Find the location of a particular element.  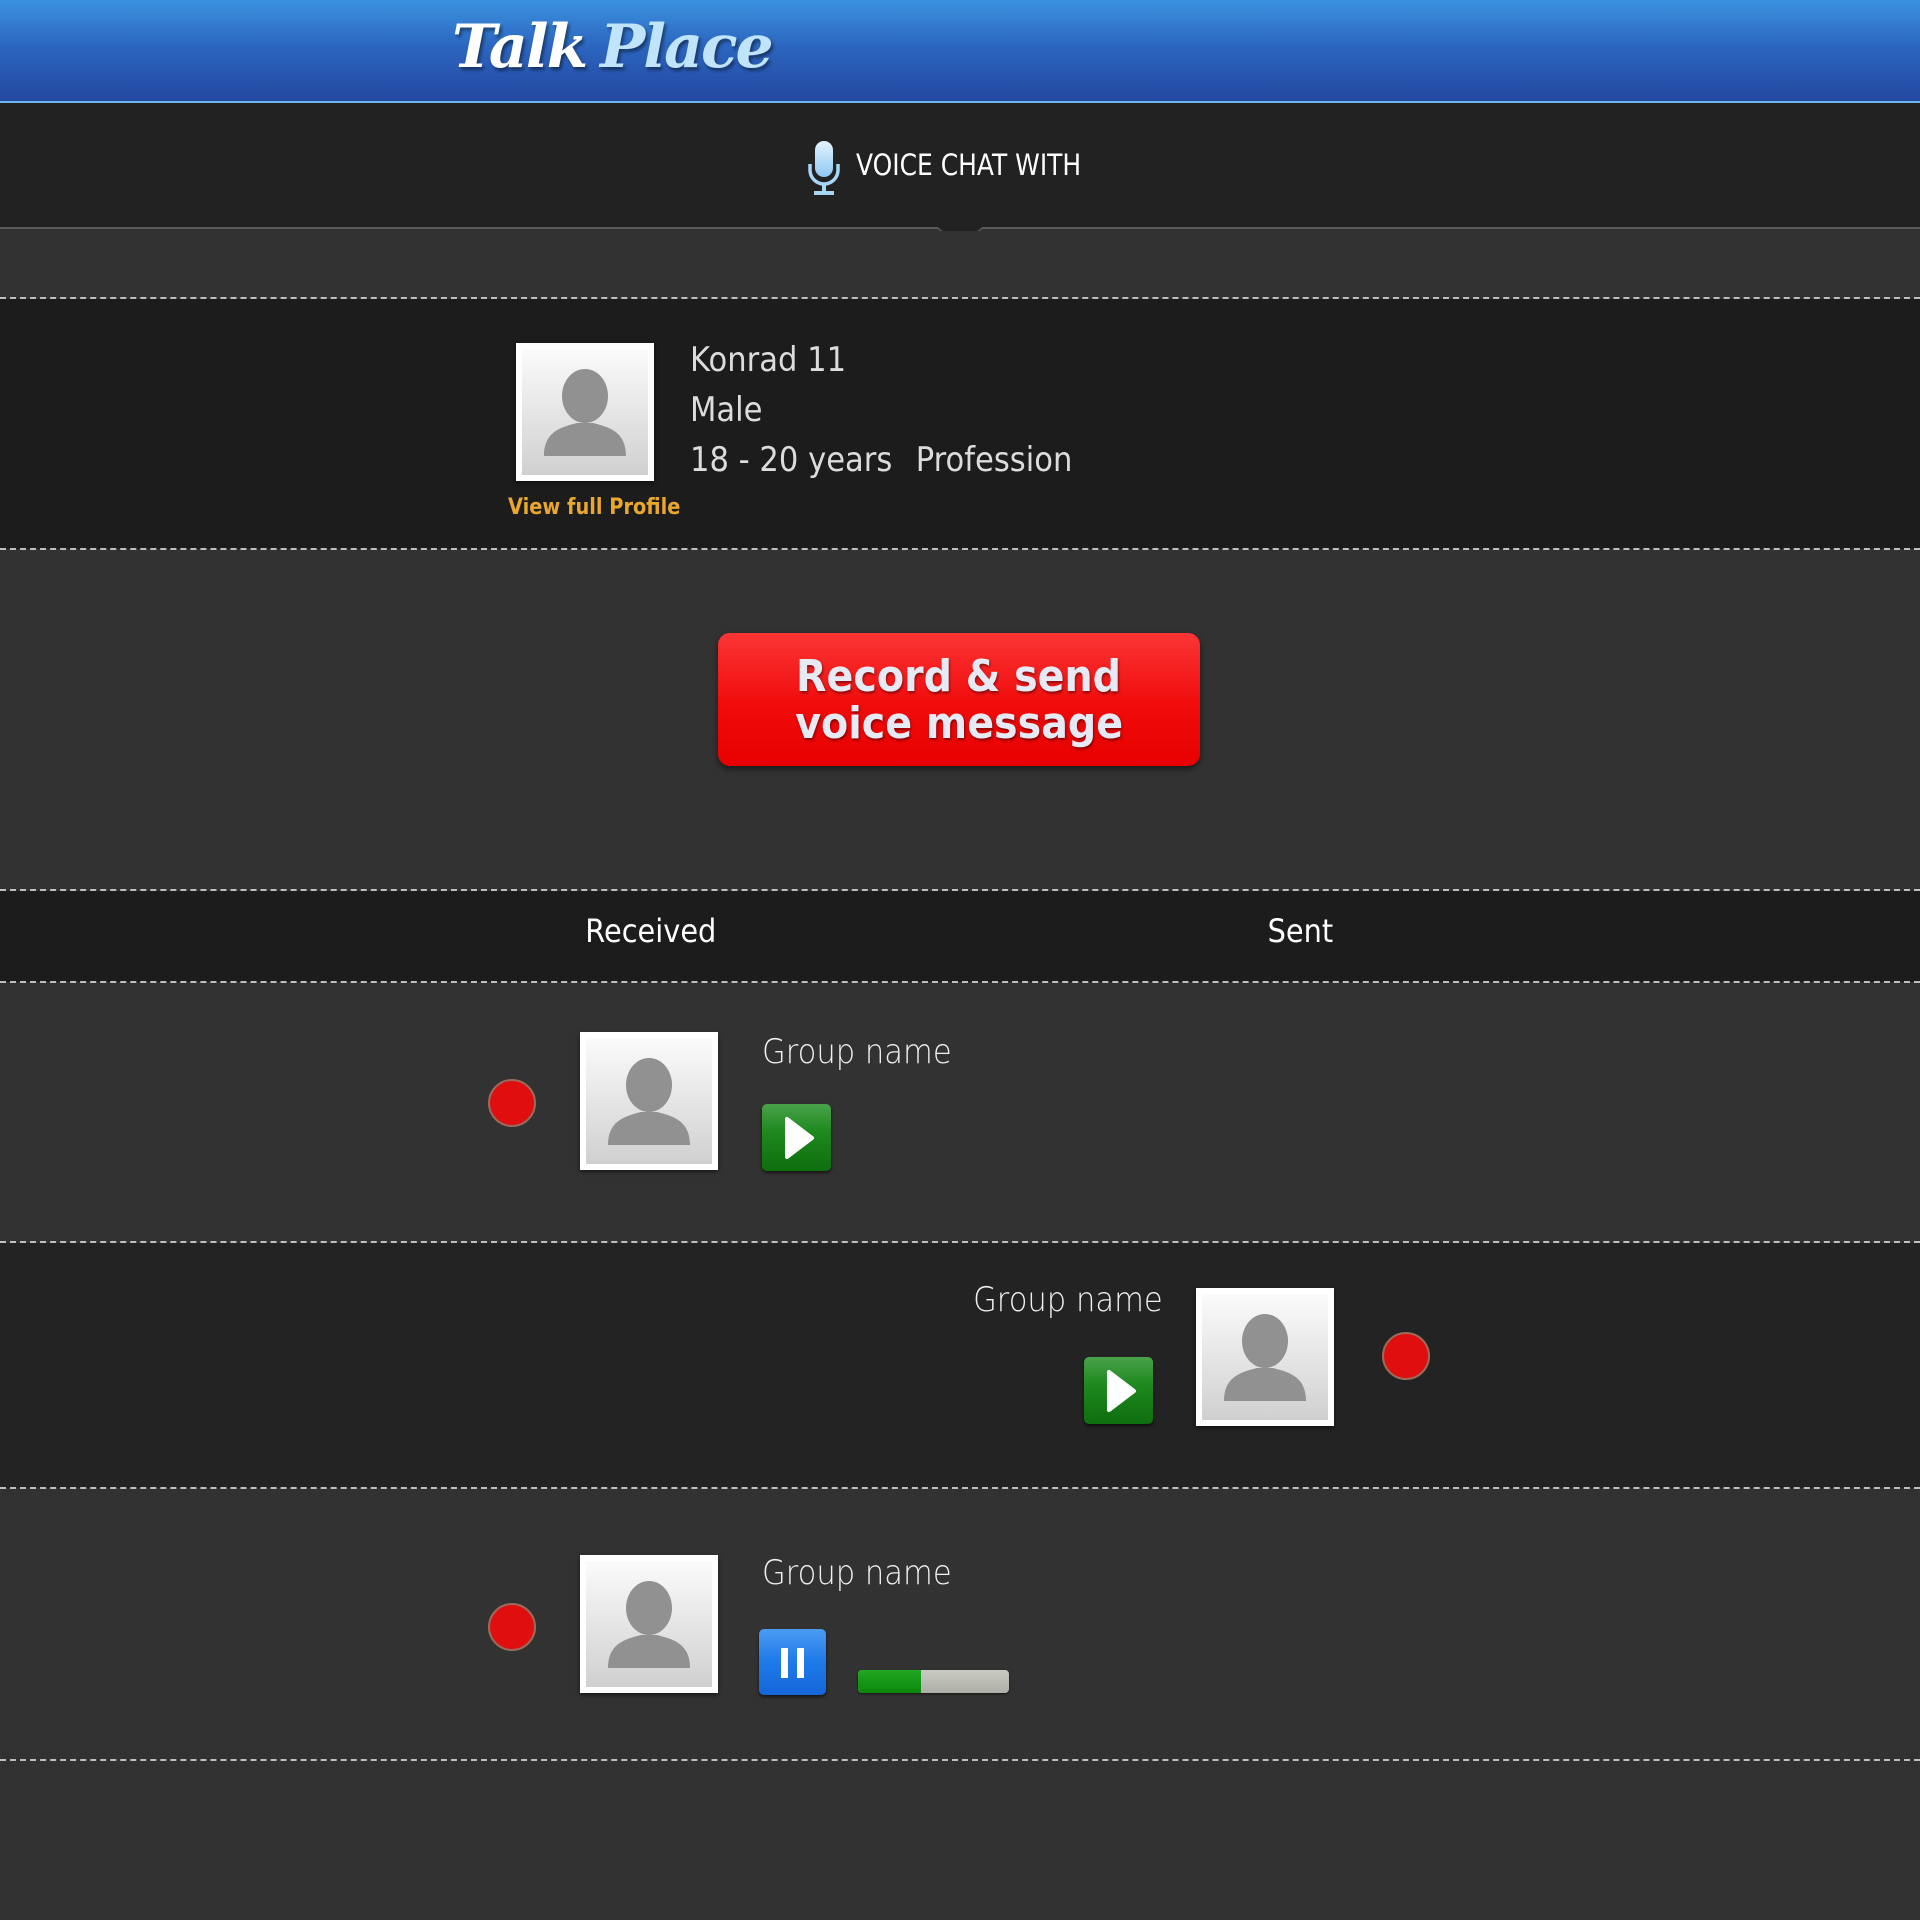

profile-age-profession: 18 - 20 years Profession is located at coordinates (881, 460).